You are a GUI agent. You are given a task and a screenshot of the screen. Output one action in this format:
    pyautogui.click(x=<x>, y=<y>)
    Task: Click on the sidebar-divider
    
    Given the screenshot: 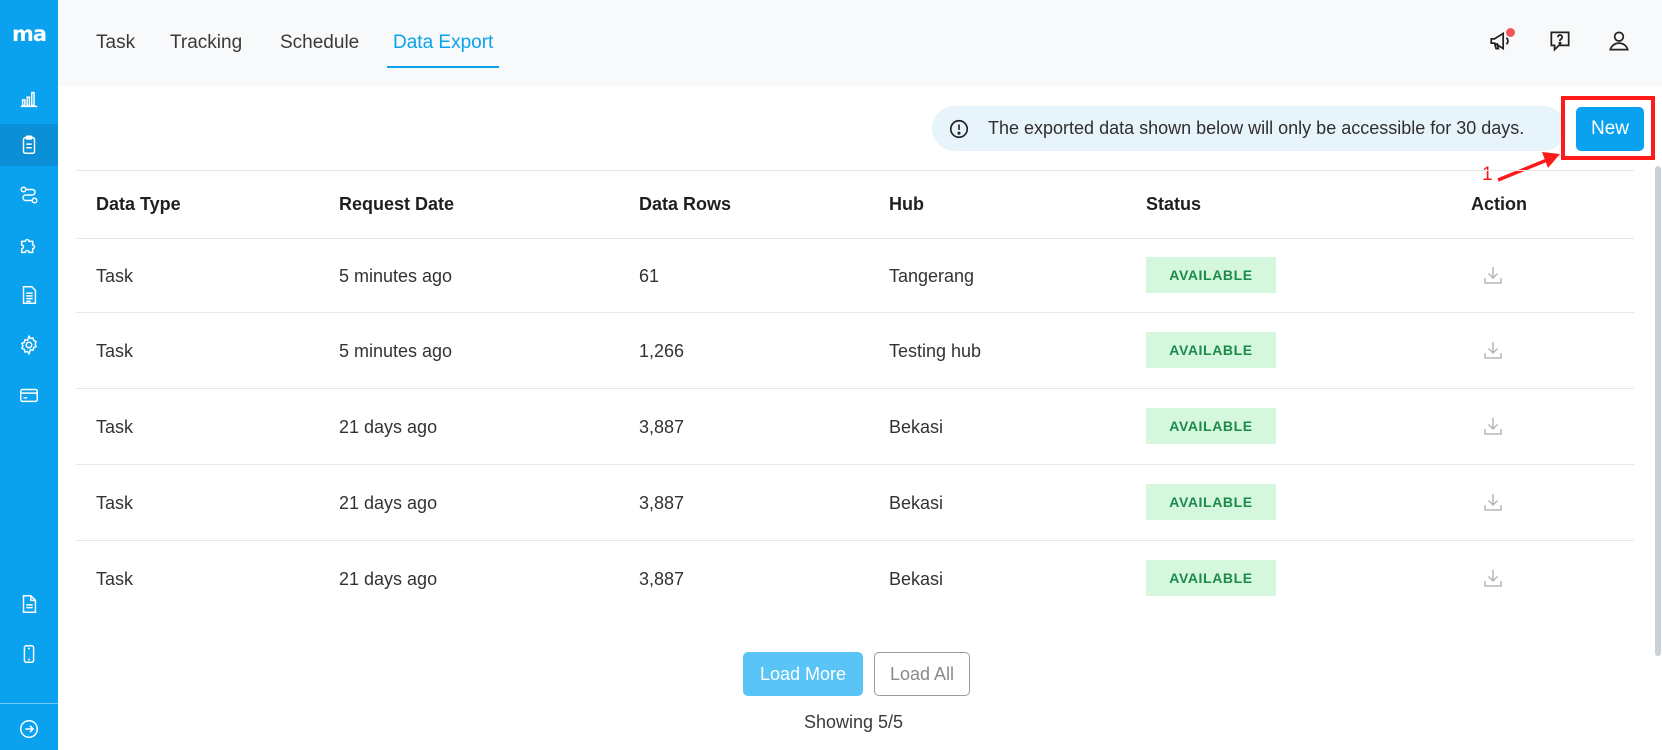 What is the action you would take?
    pyautogui.click(x=29, y=703)
    